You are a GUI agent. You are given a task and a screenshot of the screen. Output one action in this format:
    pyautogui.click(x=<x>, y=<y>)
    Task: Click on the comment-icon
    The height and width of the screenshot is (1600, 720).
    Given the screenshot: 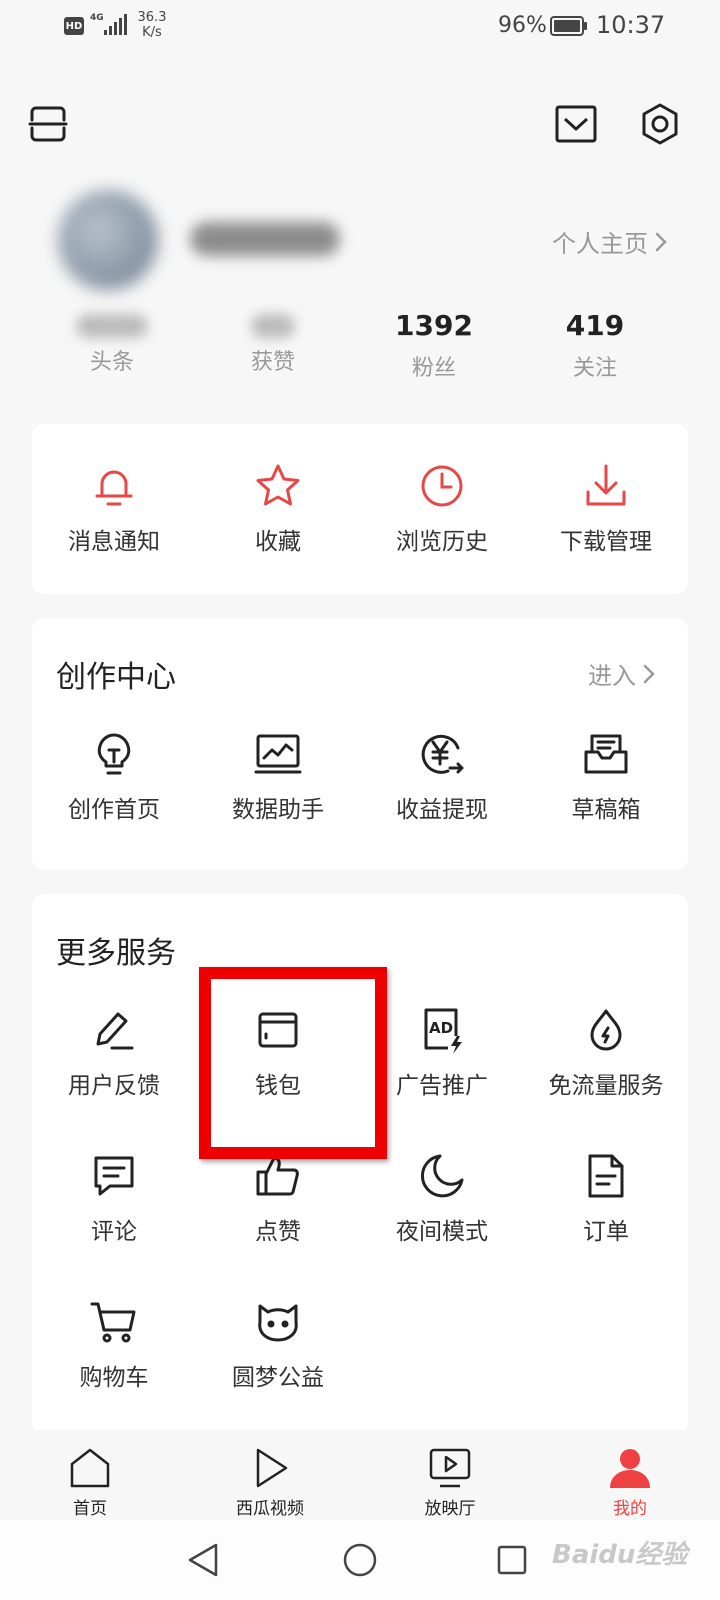 What is the action you would take?
    pyautogui.click(x=114, y=1176)
    